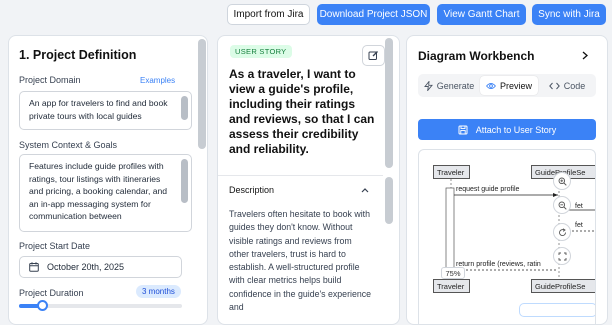 This screenshot has width=612, height=325. Describe the element at coordinates (516, 129) in the screenshot. I see `attach-label: Attach to User Story` at that location.